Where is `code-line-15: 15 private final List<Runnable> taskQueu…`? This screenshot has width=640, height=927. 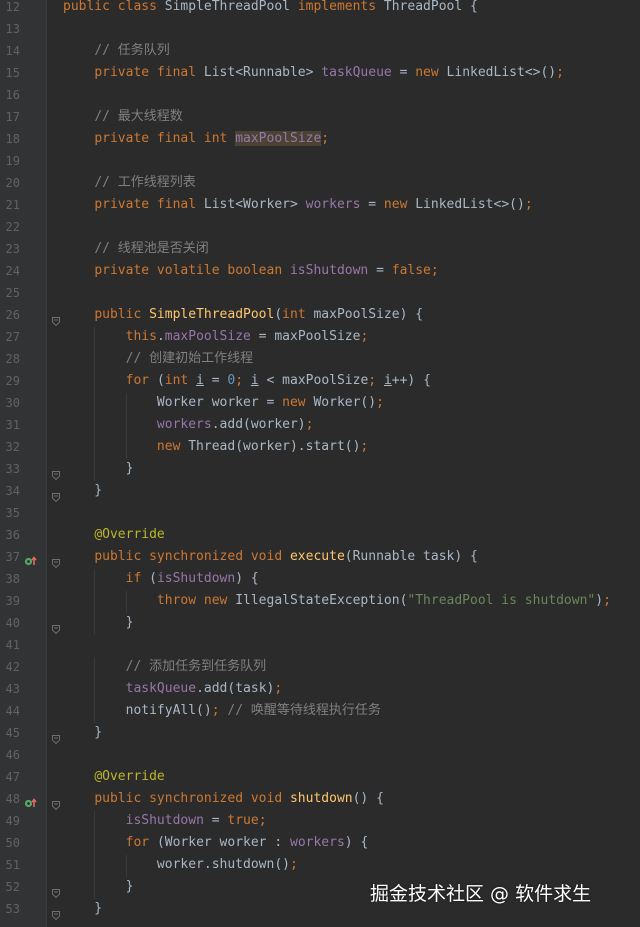
code-line-15: 15 private final List<Runnable> taskQueu… is located at coordinates (320, 74).